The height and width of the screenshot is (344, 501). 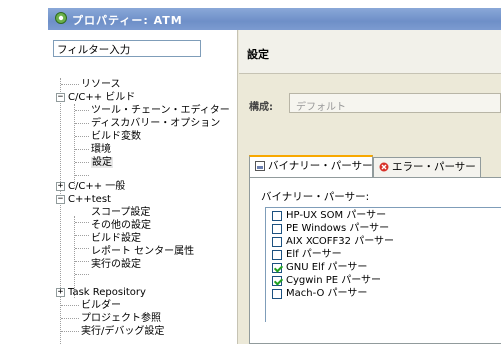 I want to click on tree-item-environment: 環境, so click(x=101, y=149).